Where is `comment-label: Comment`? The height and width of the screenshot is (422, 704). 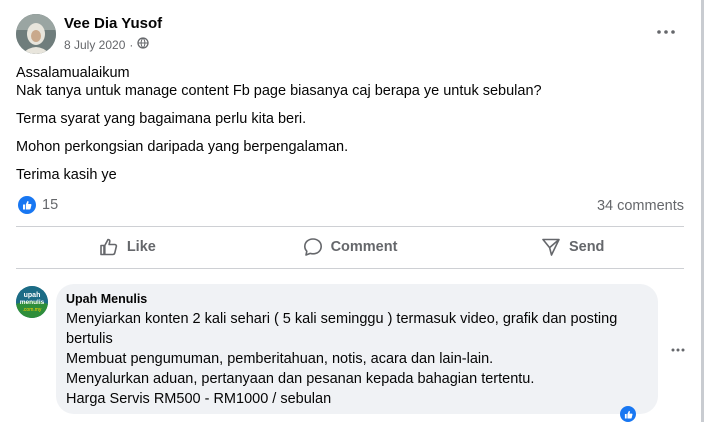
comment-label: Comment is located at coordinates (364, 247).